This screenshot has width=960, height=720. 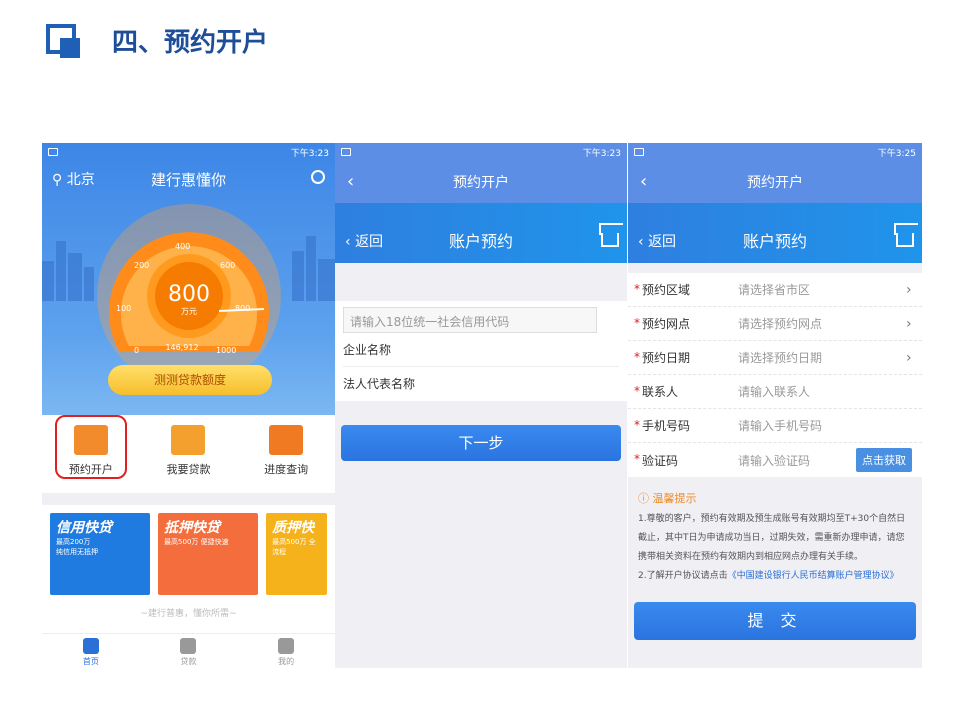 What do you see at coordinates (775, 290) in the screenshot?
I see `region-field: * 预约区域 请选择省市区 ›` at bounding box center [775, 290].